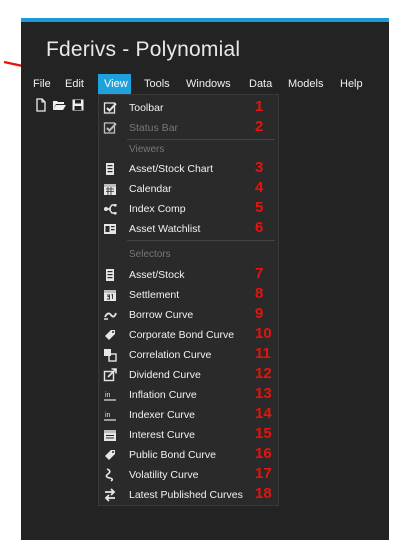 The width and height of the screenshot is (400, 549). Describe the element at coordinates (171, 169) in the screenshot. I see `menu-item-label: Asset/Stock Chart` at that location.